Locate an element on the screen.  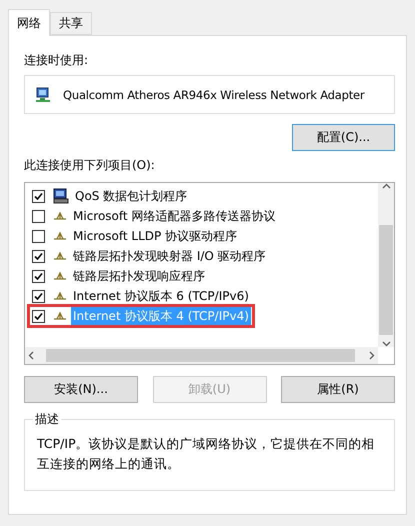
scroll-left-icon is located at coordinates (31, 355).